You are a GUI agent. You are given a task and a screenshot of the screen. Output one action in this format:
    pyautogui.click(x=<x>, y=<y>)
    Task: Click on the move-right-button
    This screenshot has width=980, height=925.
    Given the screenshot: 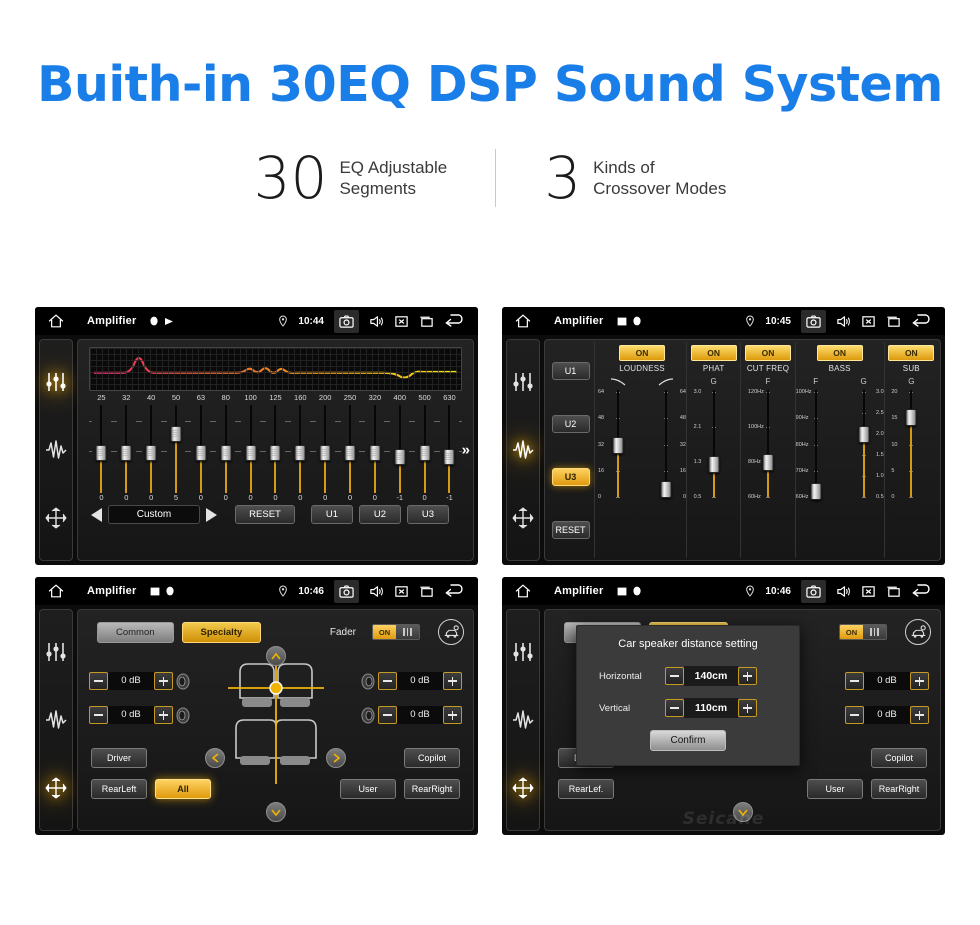 What is the action you would take?
    pyautogui.click(x=336, y=758)
    